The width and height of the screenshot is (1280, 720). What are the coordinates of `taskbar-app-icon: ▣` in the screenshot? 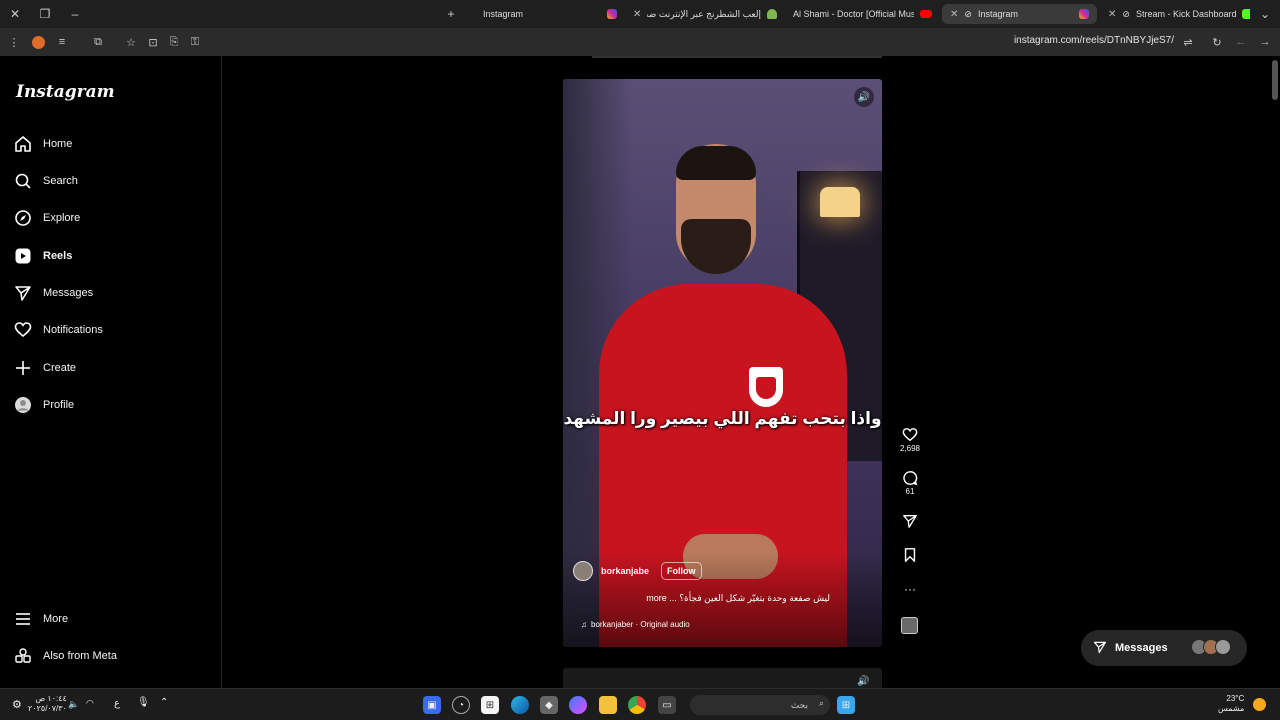 It's located at (432, 705).